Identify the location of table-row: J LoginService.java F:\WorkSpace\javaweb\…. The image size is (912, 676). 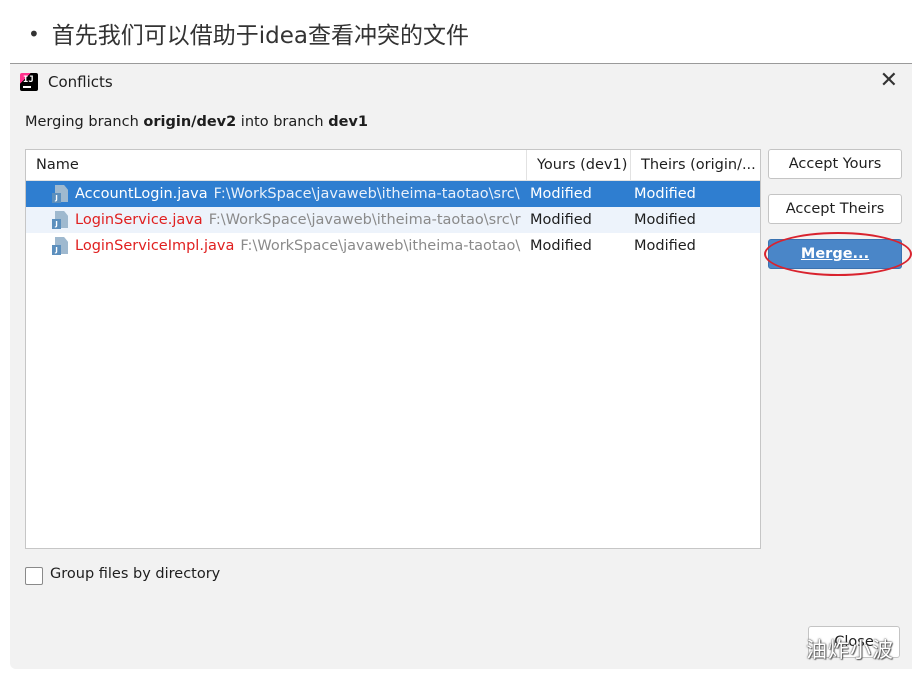
(393, 220).